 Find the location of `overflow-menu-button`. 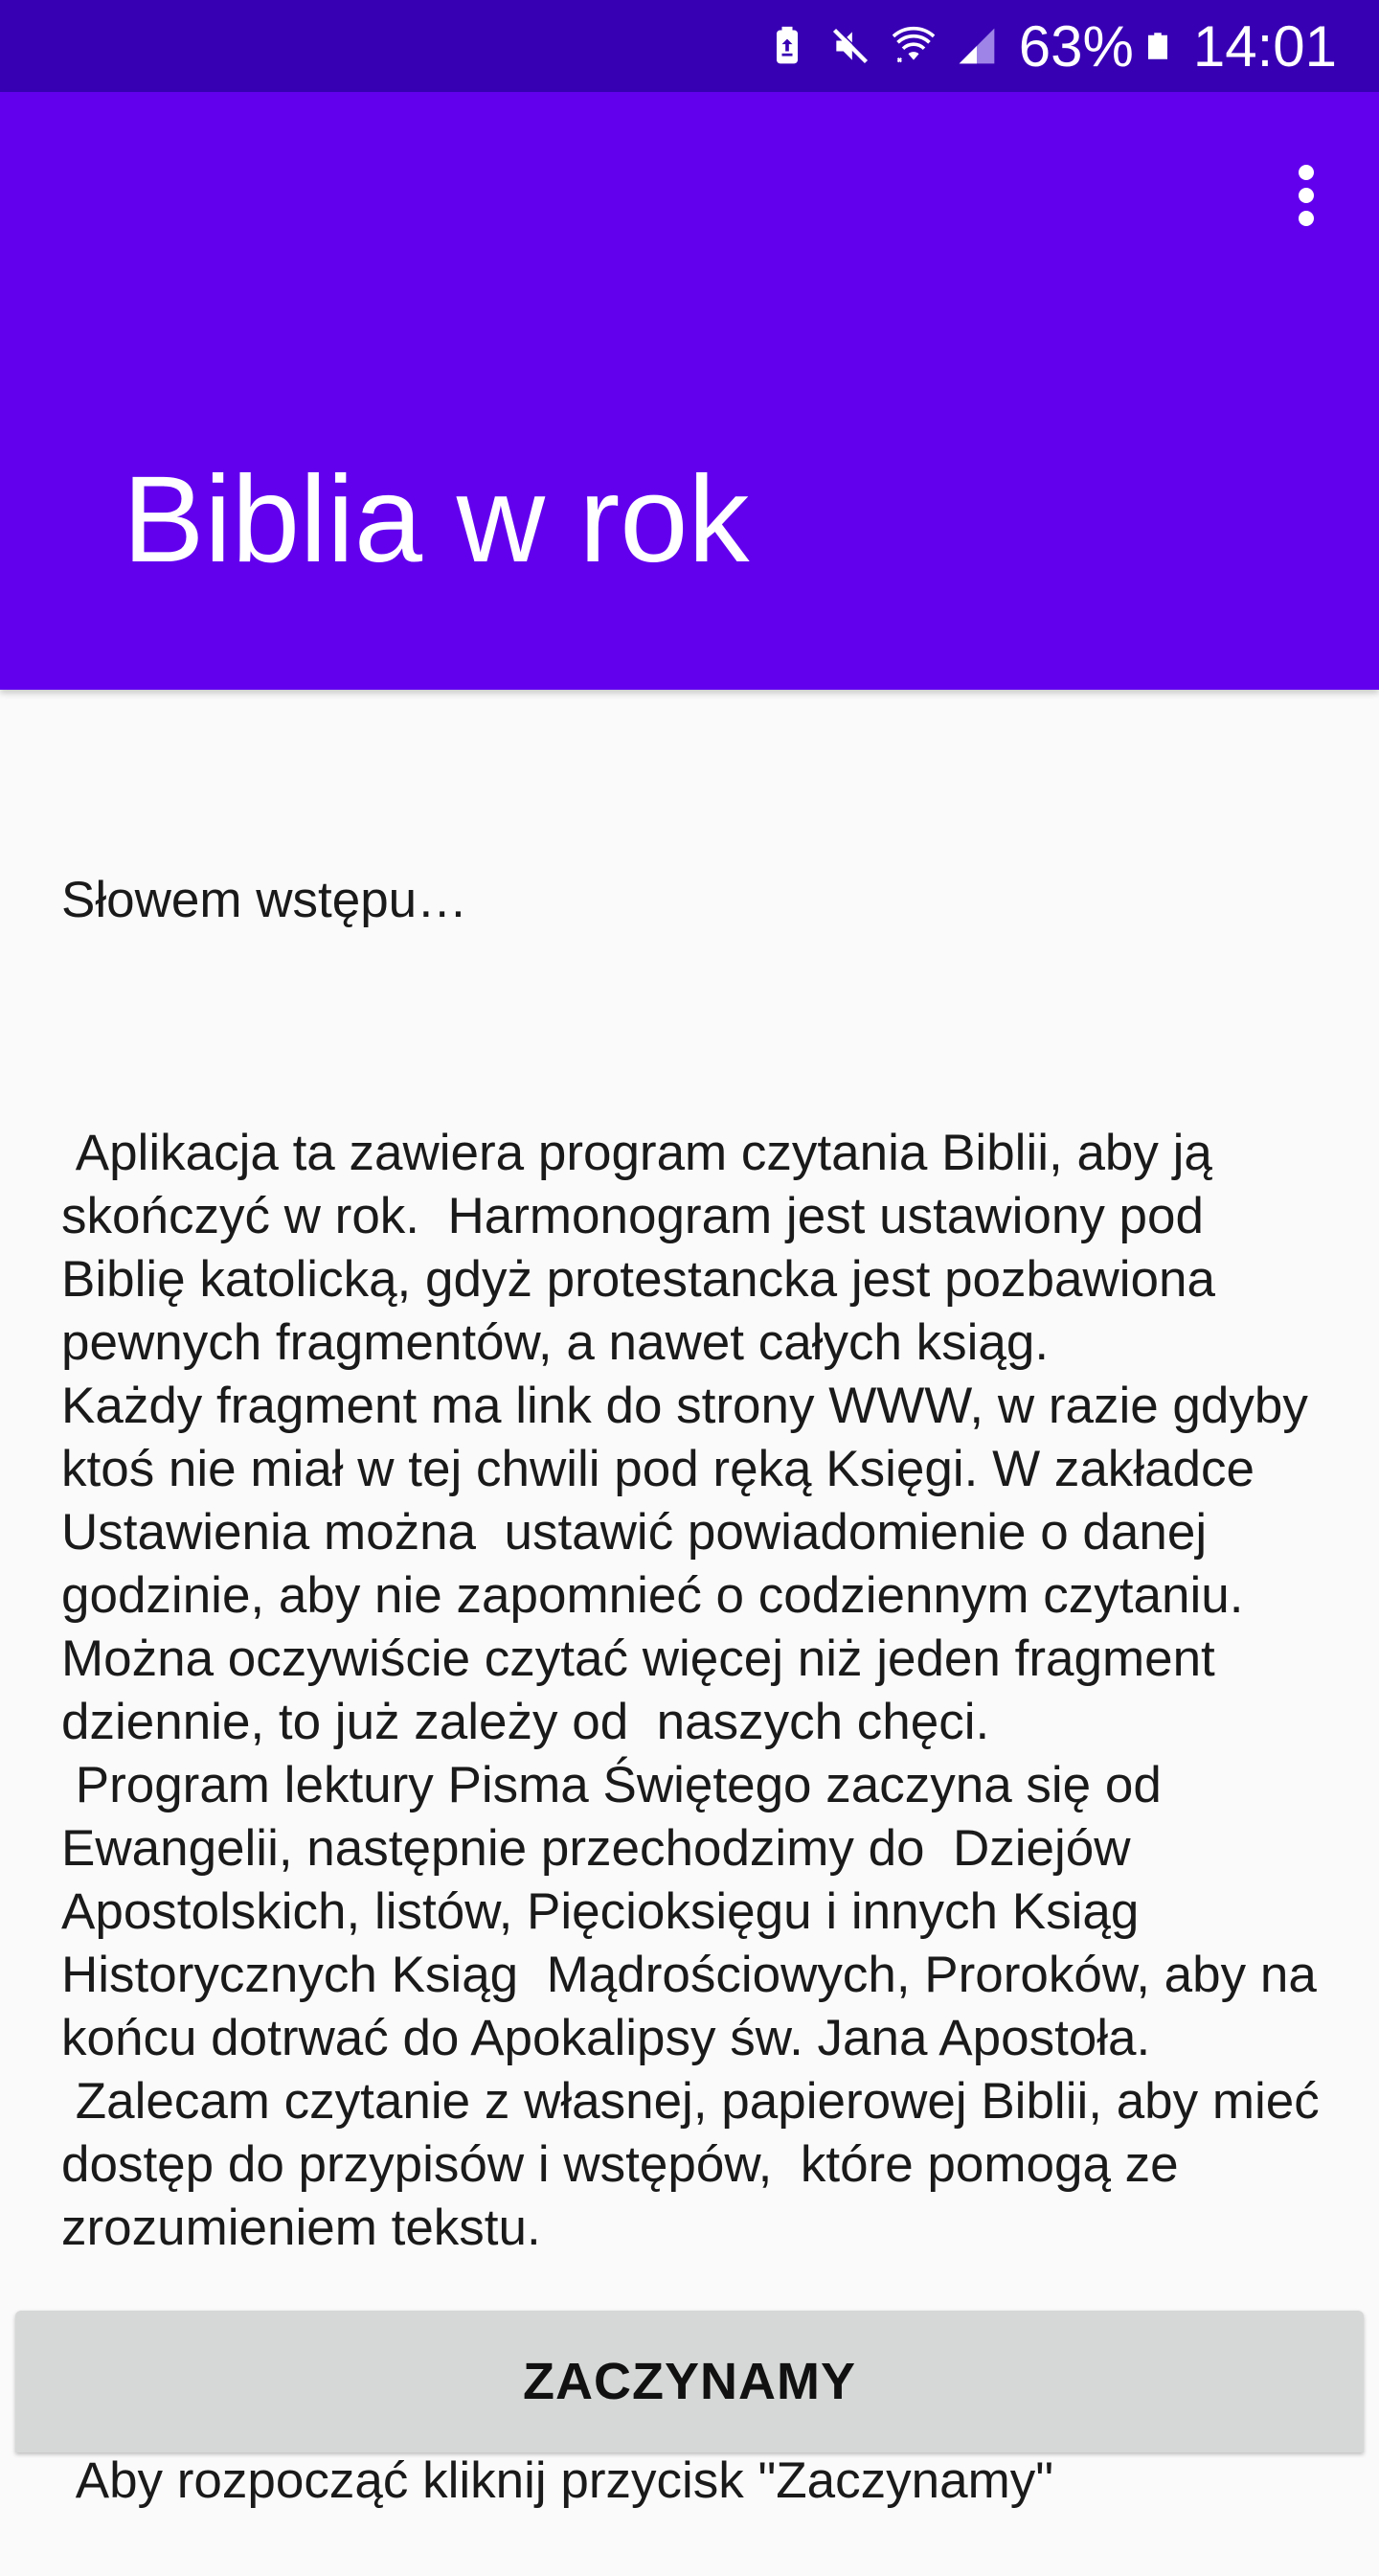

overflow-menu-button is located at coordinates (1306, 195).